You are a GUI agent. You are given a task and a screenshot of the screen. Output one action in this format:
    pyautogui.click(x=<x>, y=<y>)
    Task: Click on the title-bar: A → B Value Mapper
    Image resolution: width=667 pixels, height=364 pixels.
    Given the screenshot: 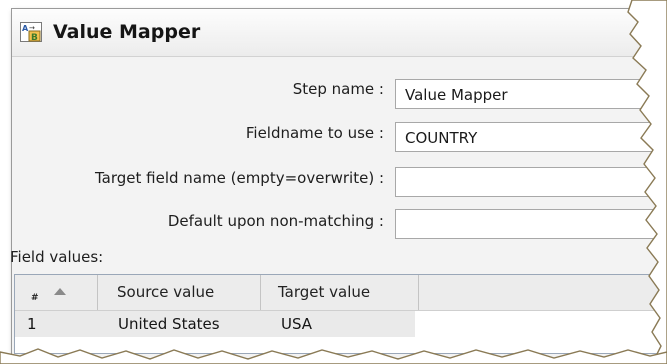 What is the action you would take?
    pyautogui.click(x=339, y=33)
    